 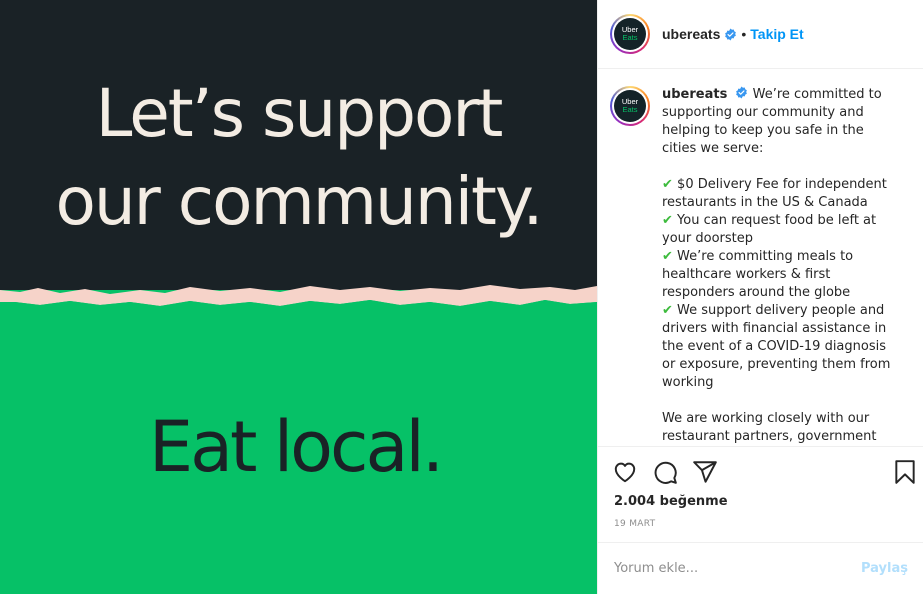 What do you see at coordinates (630, 266) in the screenshot?
I see `caption-avatar: Uber Eats` at bounding box center [630, 266].